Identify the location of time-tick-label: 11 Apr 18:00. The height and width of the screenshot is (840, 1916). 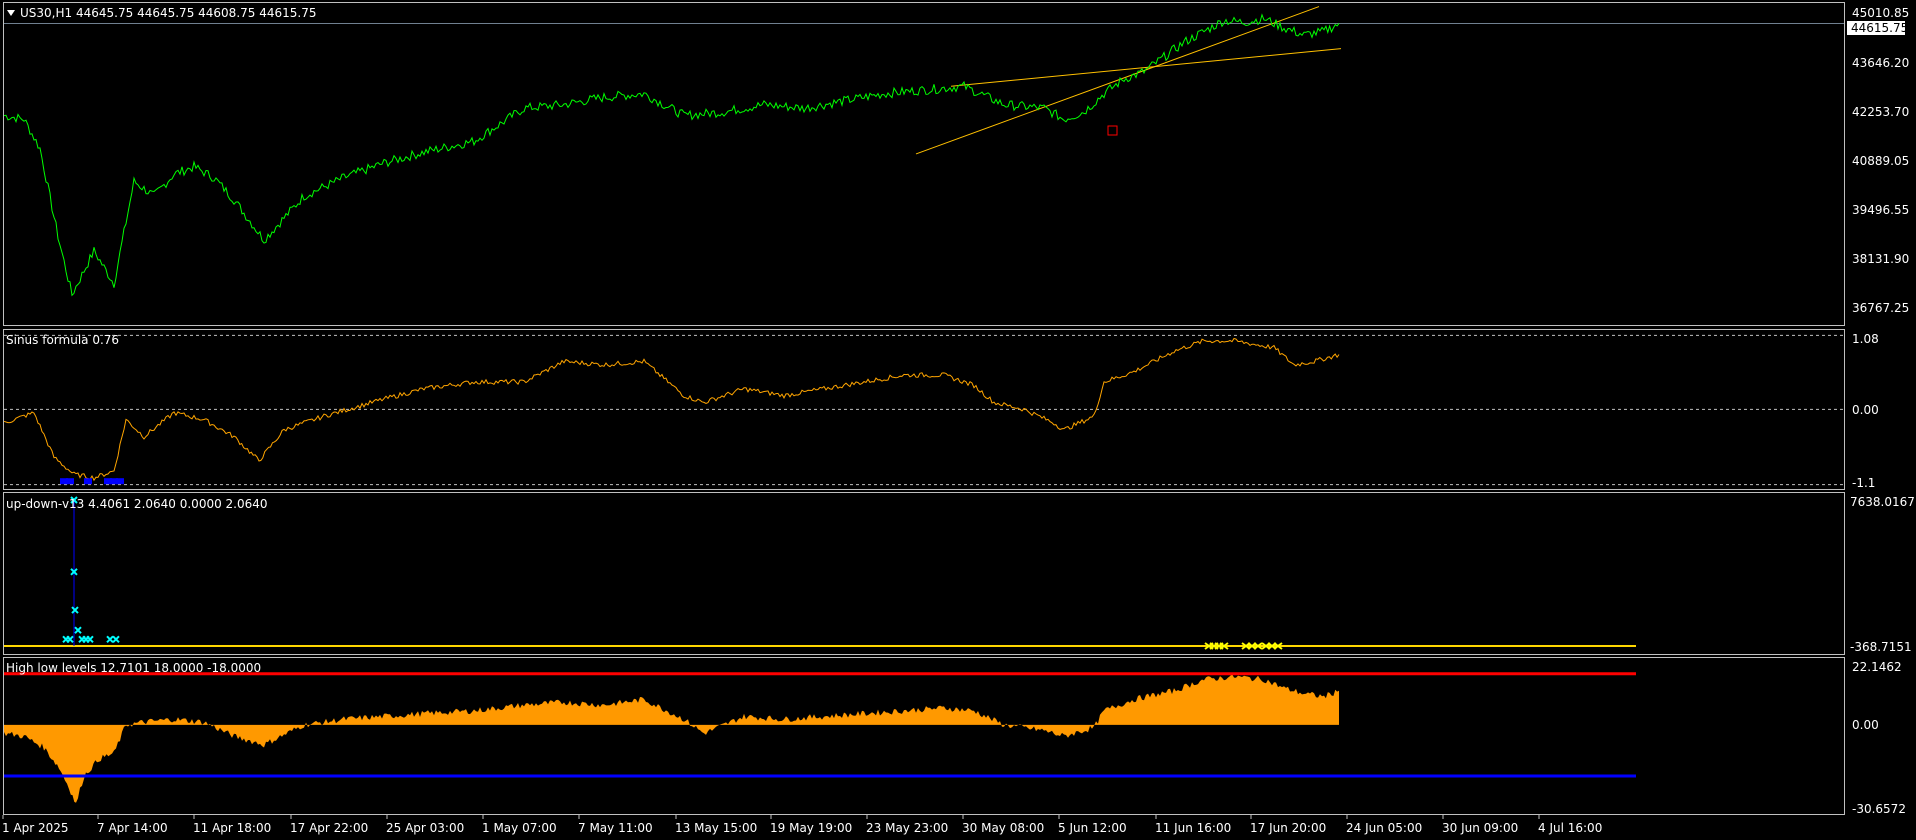
(232, 828).